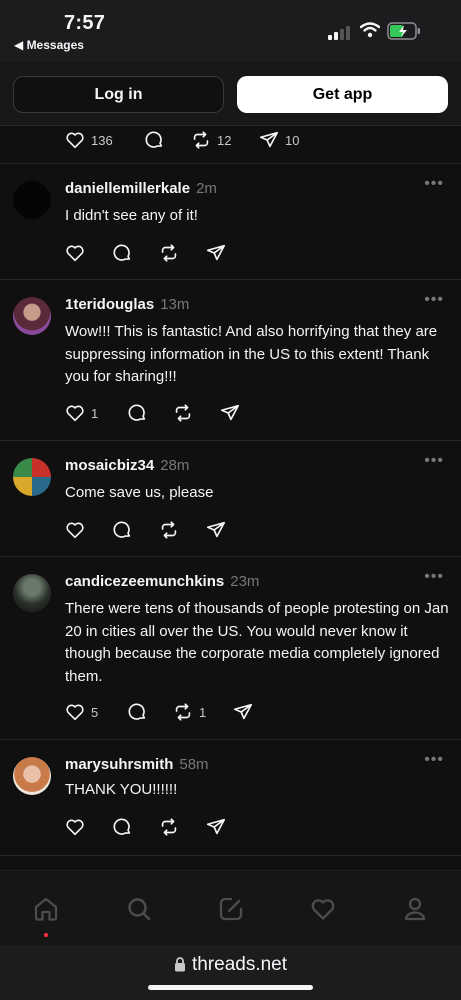  I want to click on signal-icon, so click(339, 33).